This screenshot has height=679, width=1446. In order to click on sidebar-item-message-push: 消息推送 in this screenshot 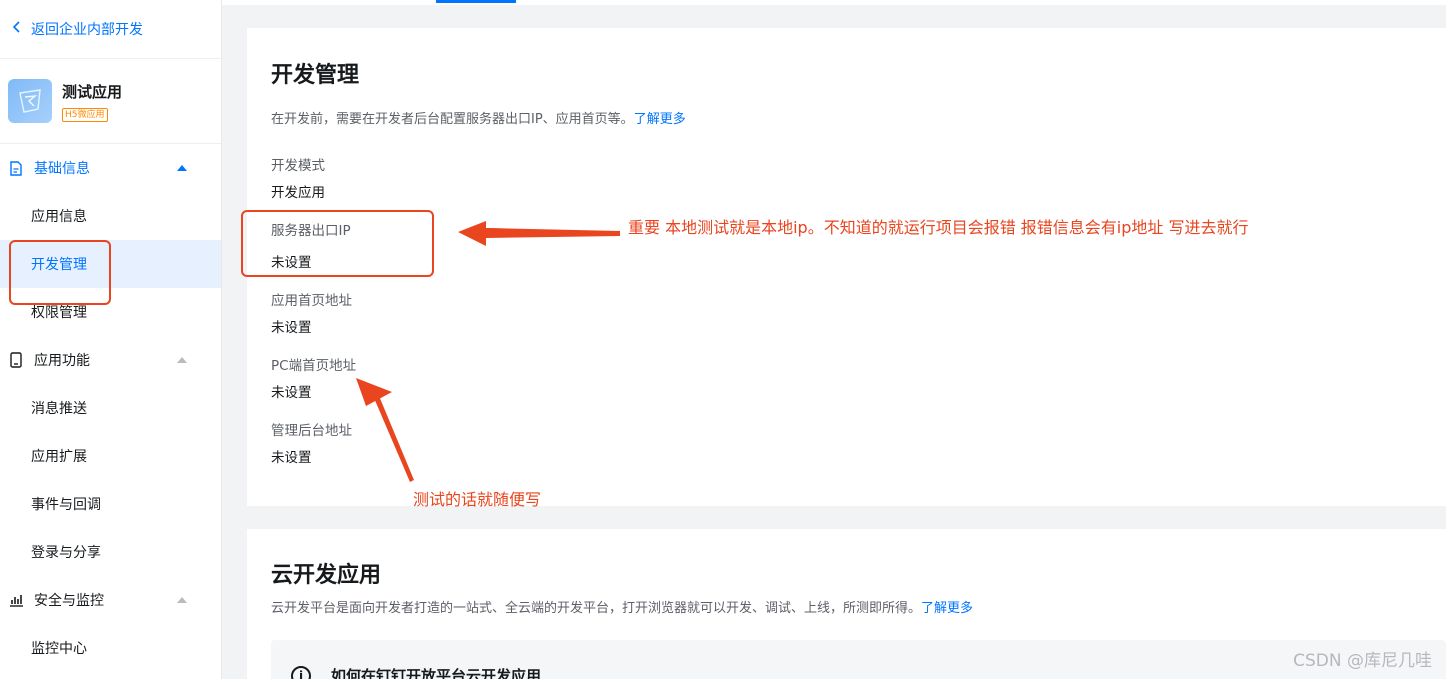, I will do `click(110, 408)`.